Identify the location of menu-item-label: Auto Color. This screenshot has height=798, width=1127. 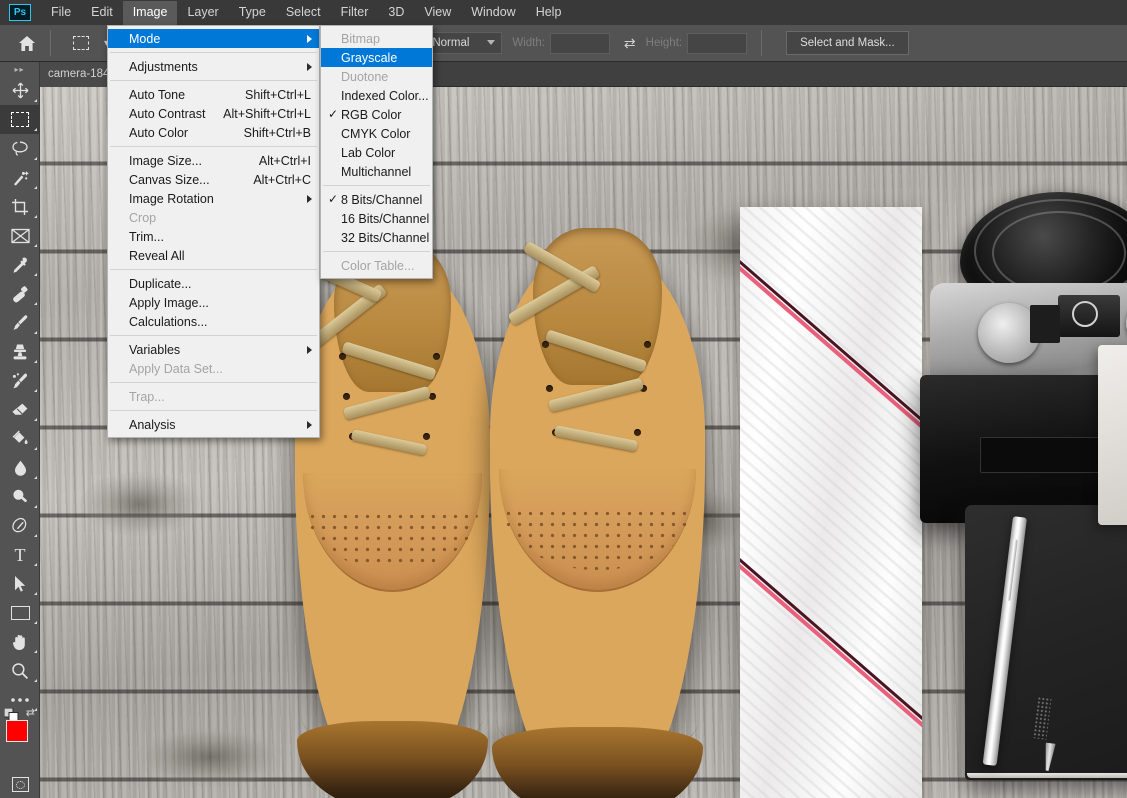
(159, 132).